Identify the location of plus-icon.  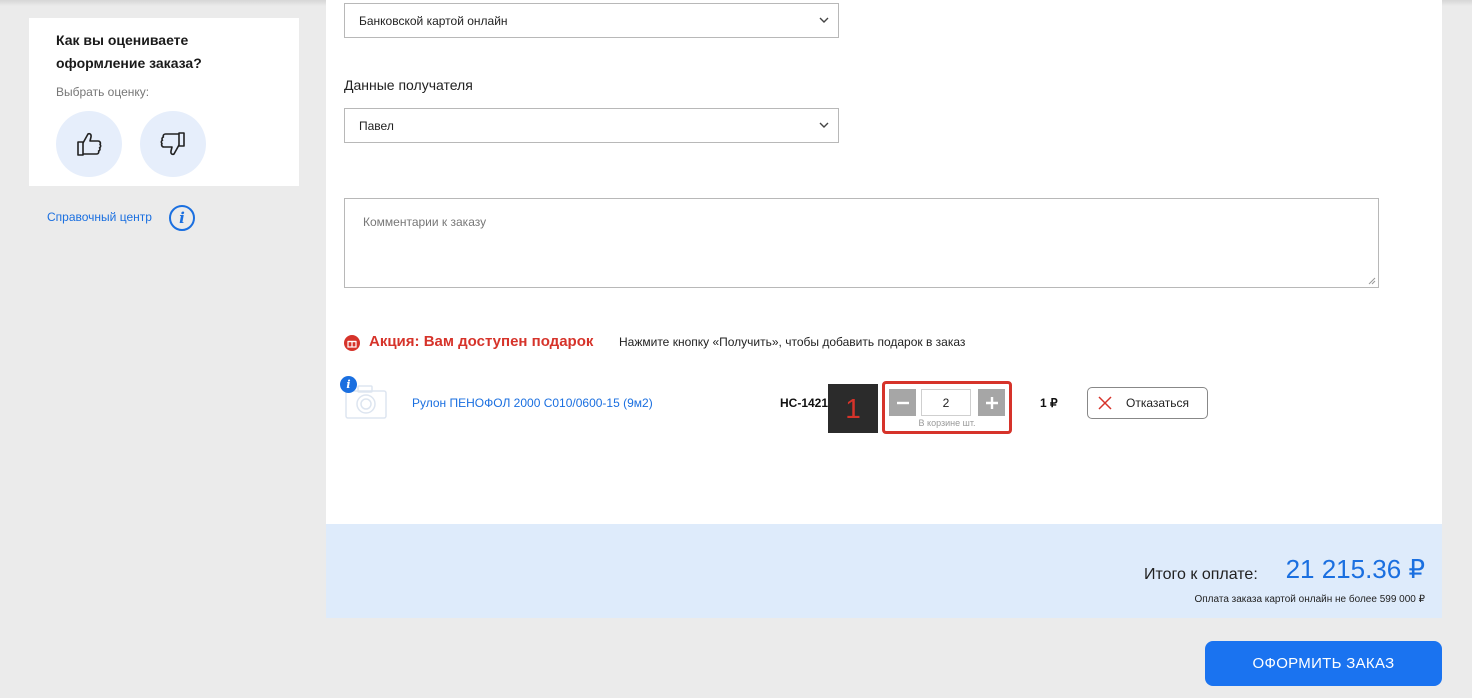
(991, 402).